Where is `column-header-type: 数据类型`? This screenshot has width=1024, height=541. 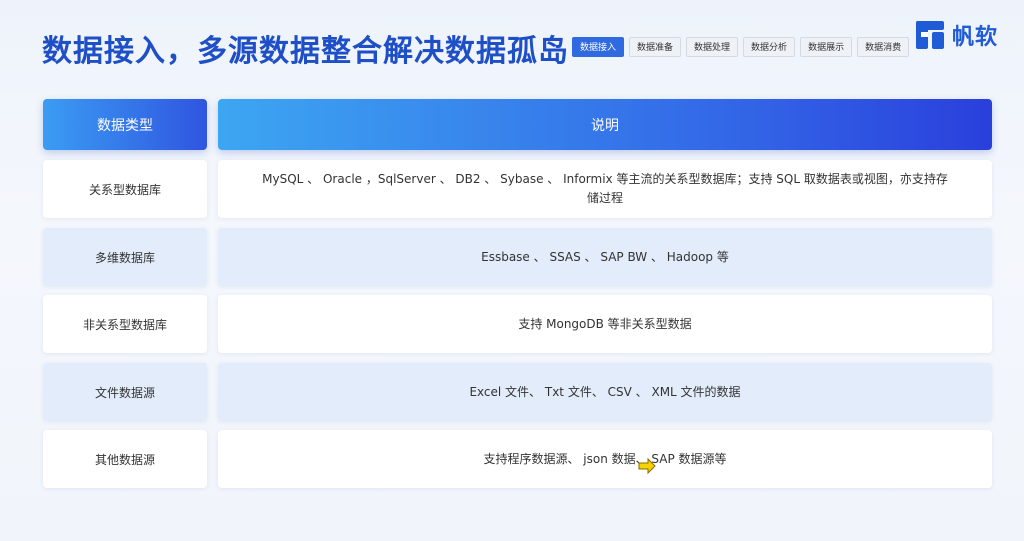
column-header-type: 数据类型 is located at coordinates (125, 124).